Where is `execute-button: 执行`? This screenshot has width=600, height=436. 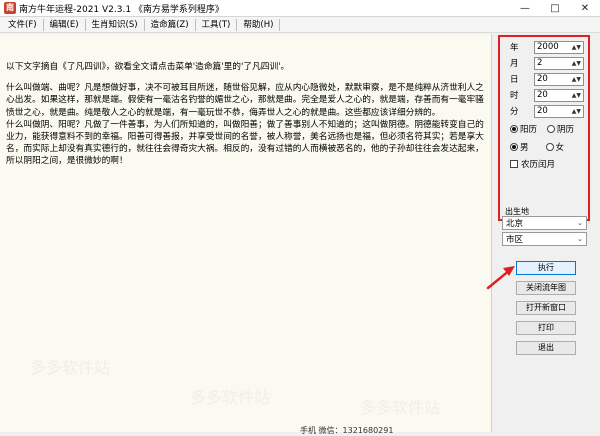 execute-button: 执行 is located at coordinates (546, 268).